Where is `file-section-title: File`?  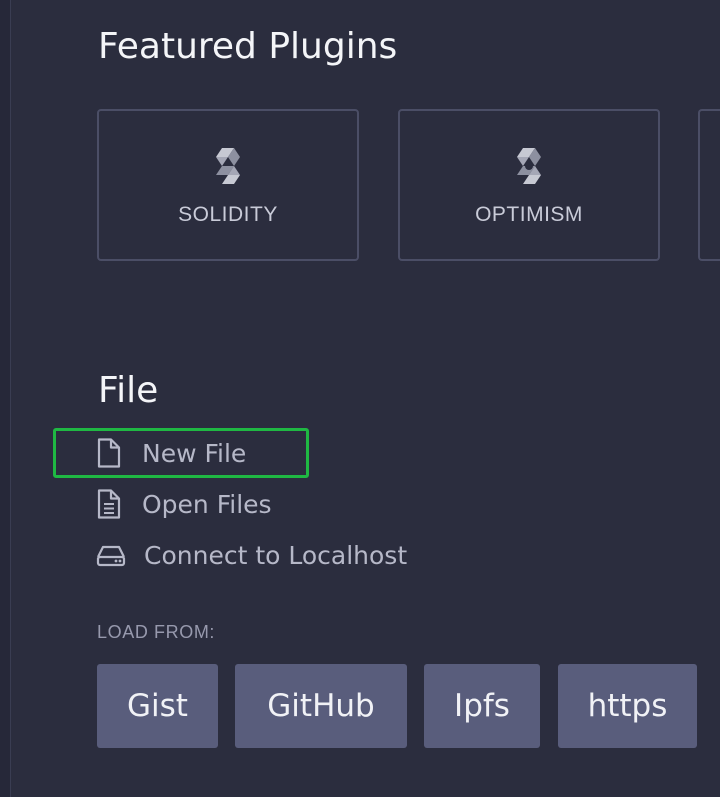 file-section-title: File is located at coordinates (128, 390).